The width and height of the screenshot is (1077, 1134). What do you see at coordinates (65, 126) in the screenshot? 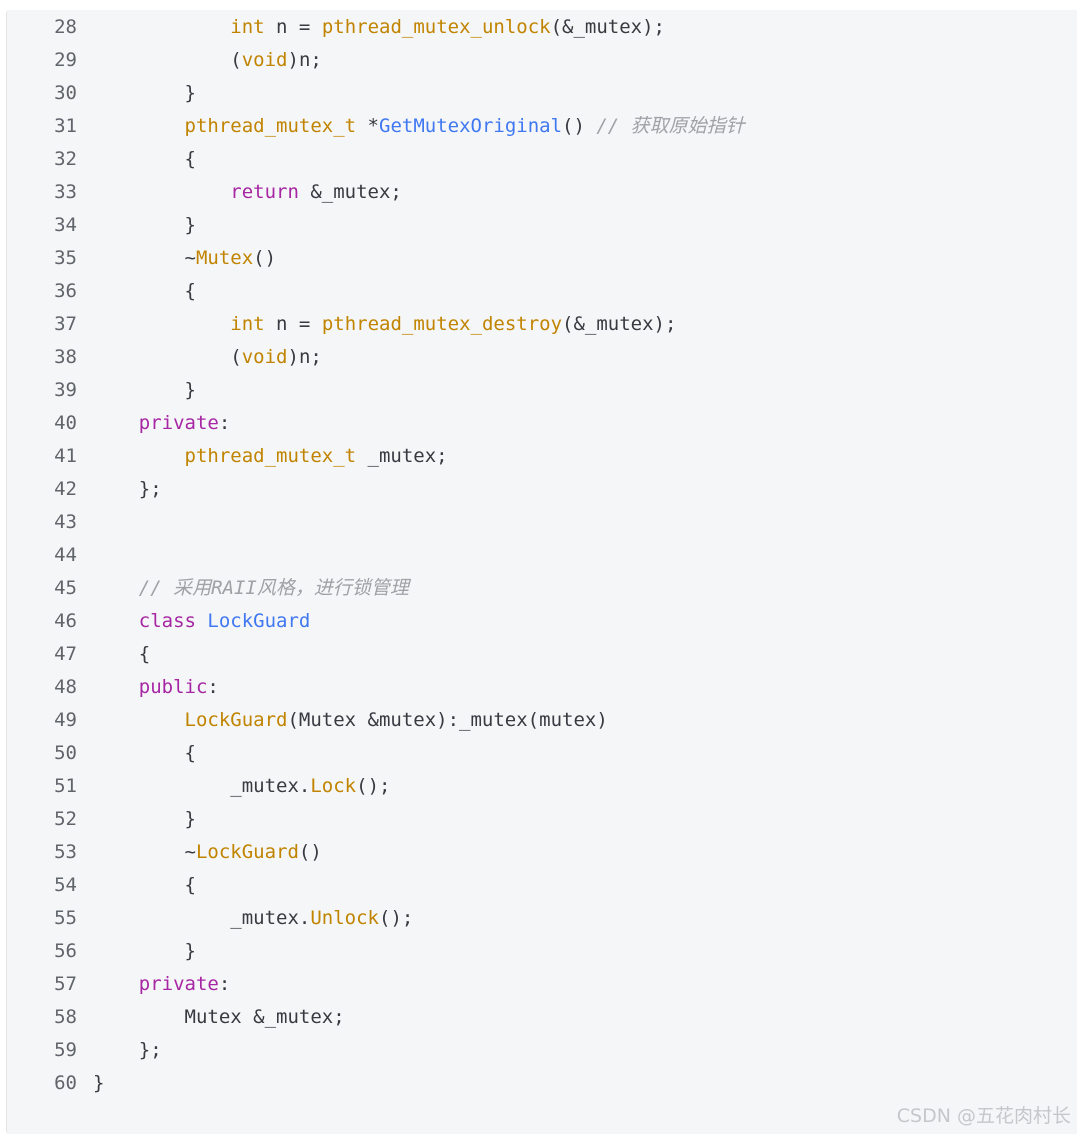
I see `line-number: 31` at bounding box center [65, 126].